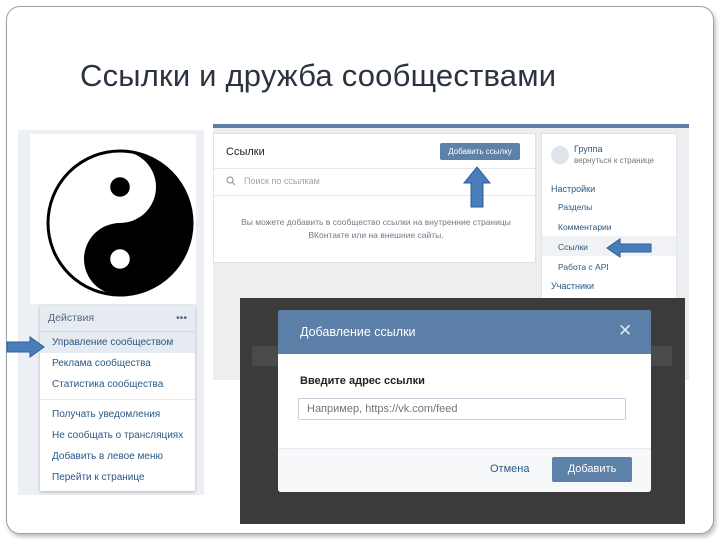  What do you see at coordinates (462, 409) in the screenshot?
I see `link-address-input` at bounding box center [462, 409].